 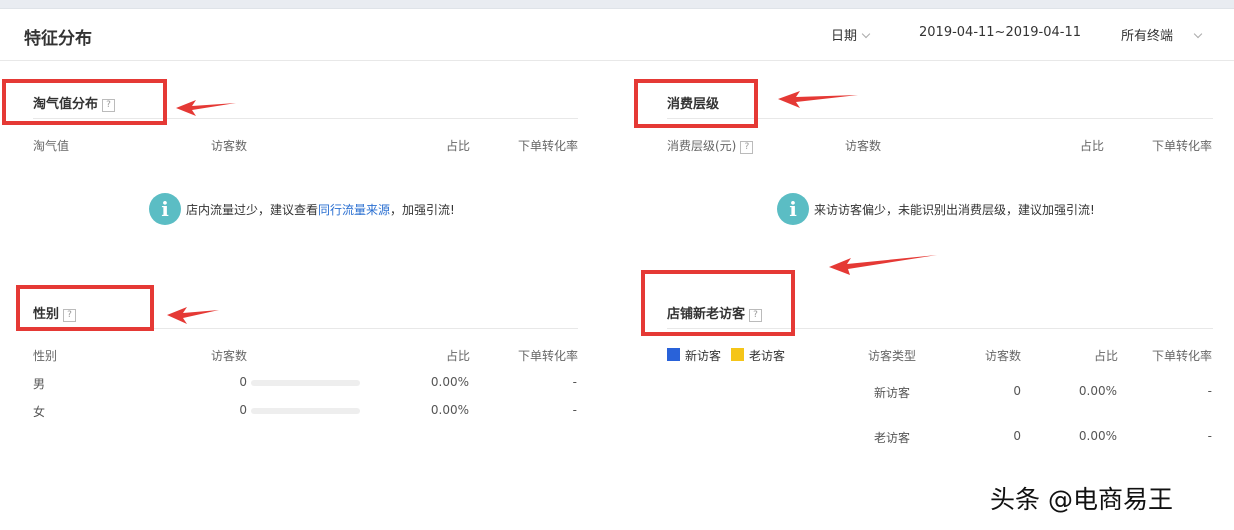 What do you see at coordinates (892, 393) in the screenshot?
I see `visitor-type: 新访客` at bounding box center [892, 393].